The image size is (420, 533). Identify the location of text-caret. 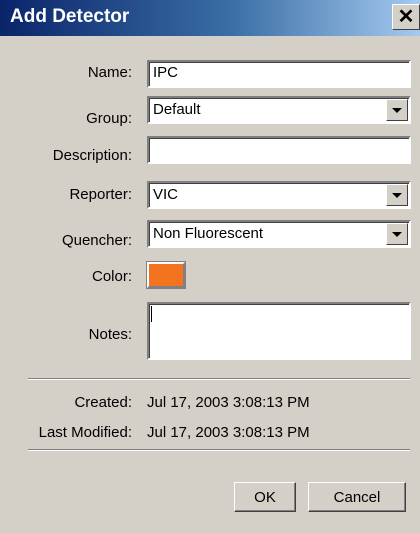
(151, 314).